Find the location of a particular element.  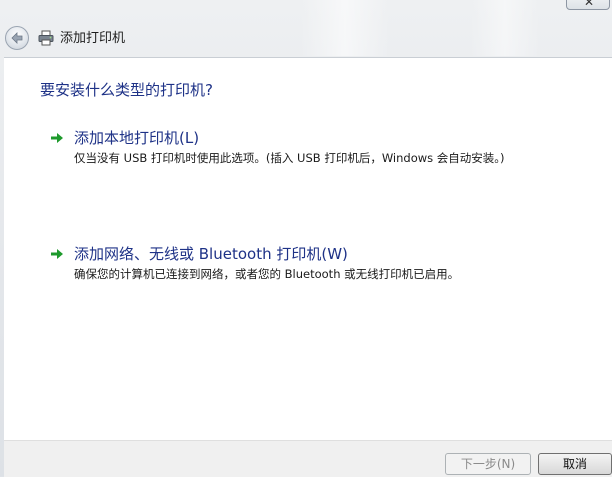

cancel-button: 取消 is located at coordinates (575, 464).